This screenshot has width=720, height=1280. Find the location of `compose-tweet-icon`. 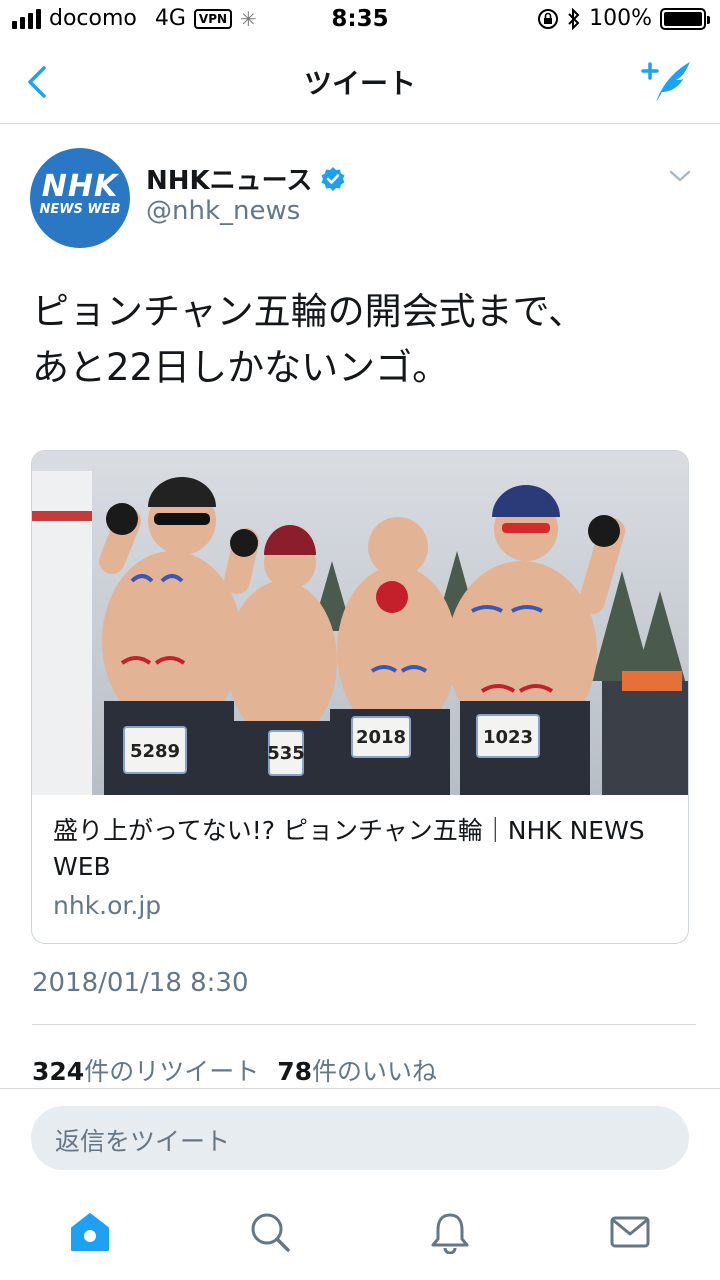

compose-tweet-icon is located at coordinates (667, 81).